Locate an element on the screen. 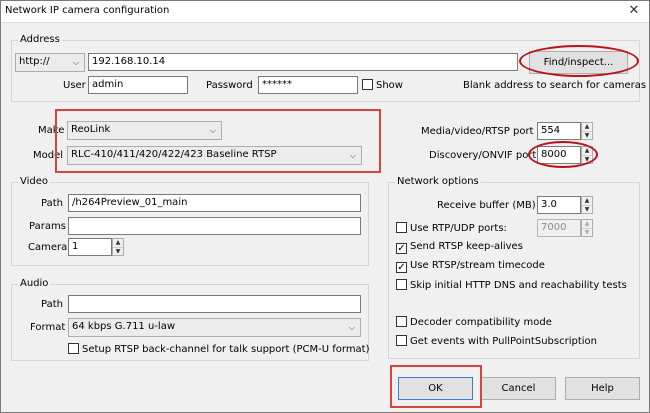 The width and height of the screenshot is (650, 413). keepalive-label: Send RTSP keep-alives is located at coordinates (466, 246).